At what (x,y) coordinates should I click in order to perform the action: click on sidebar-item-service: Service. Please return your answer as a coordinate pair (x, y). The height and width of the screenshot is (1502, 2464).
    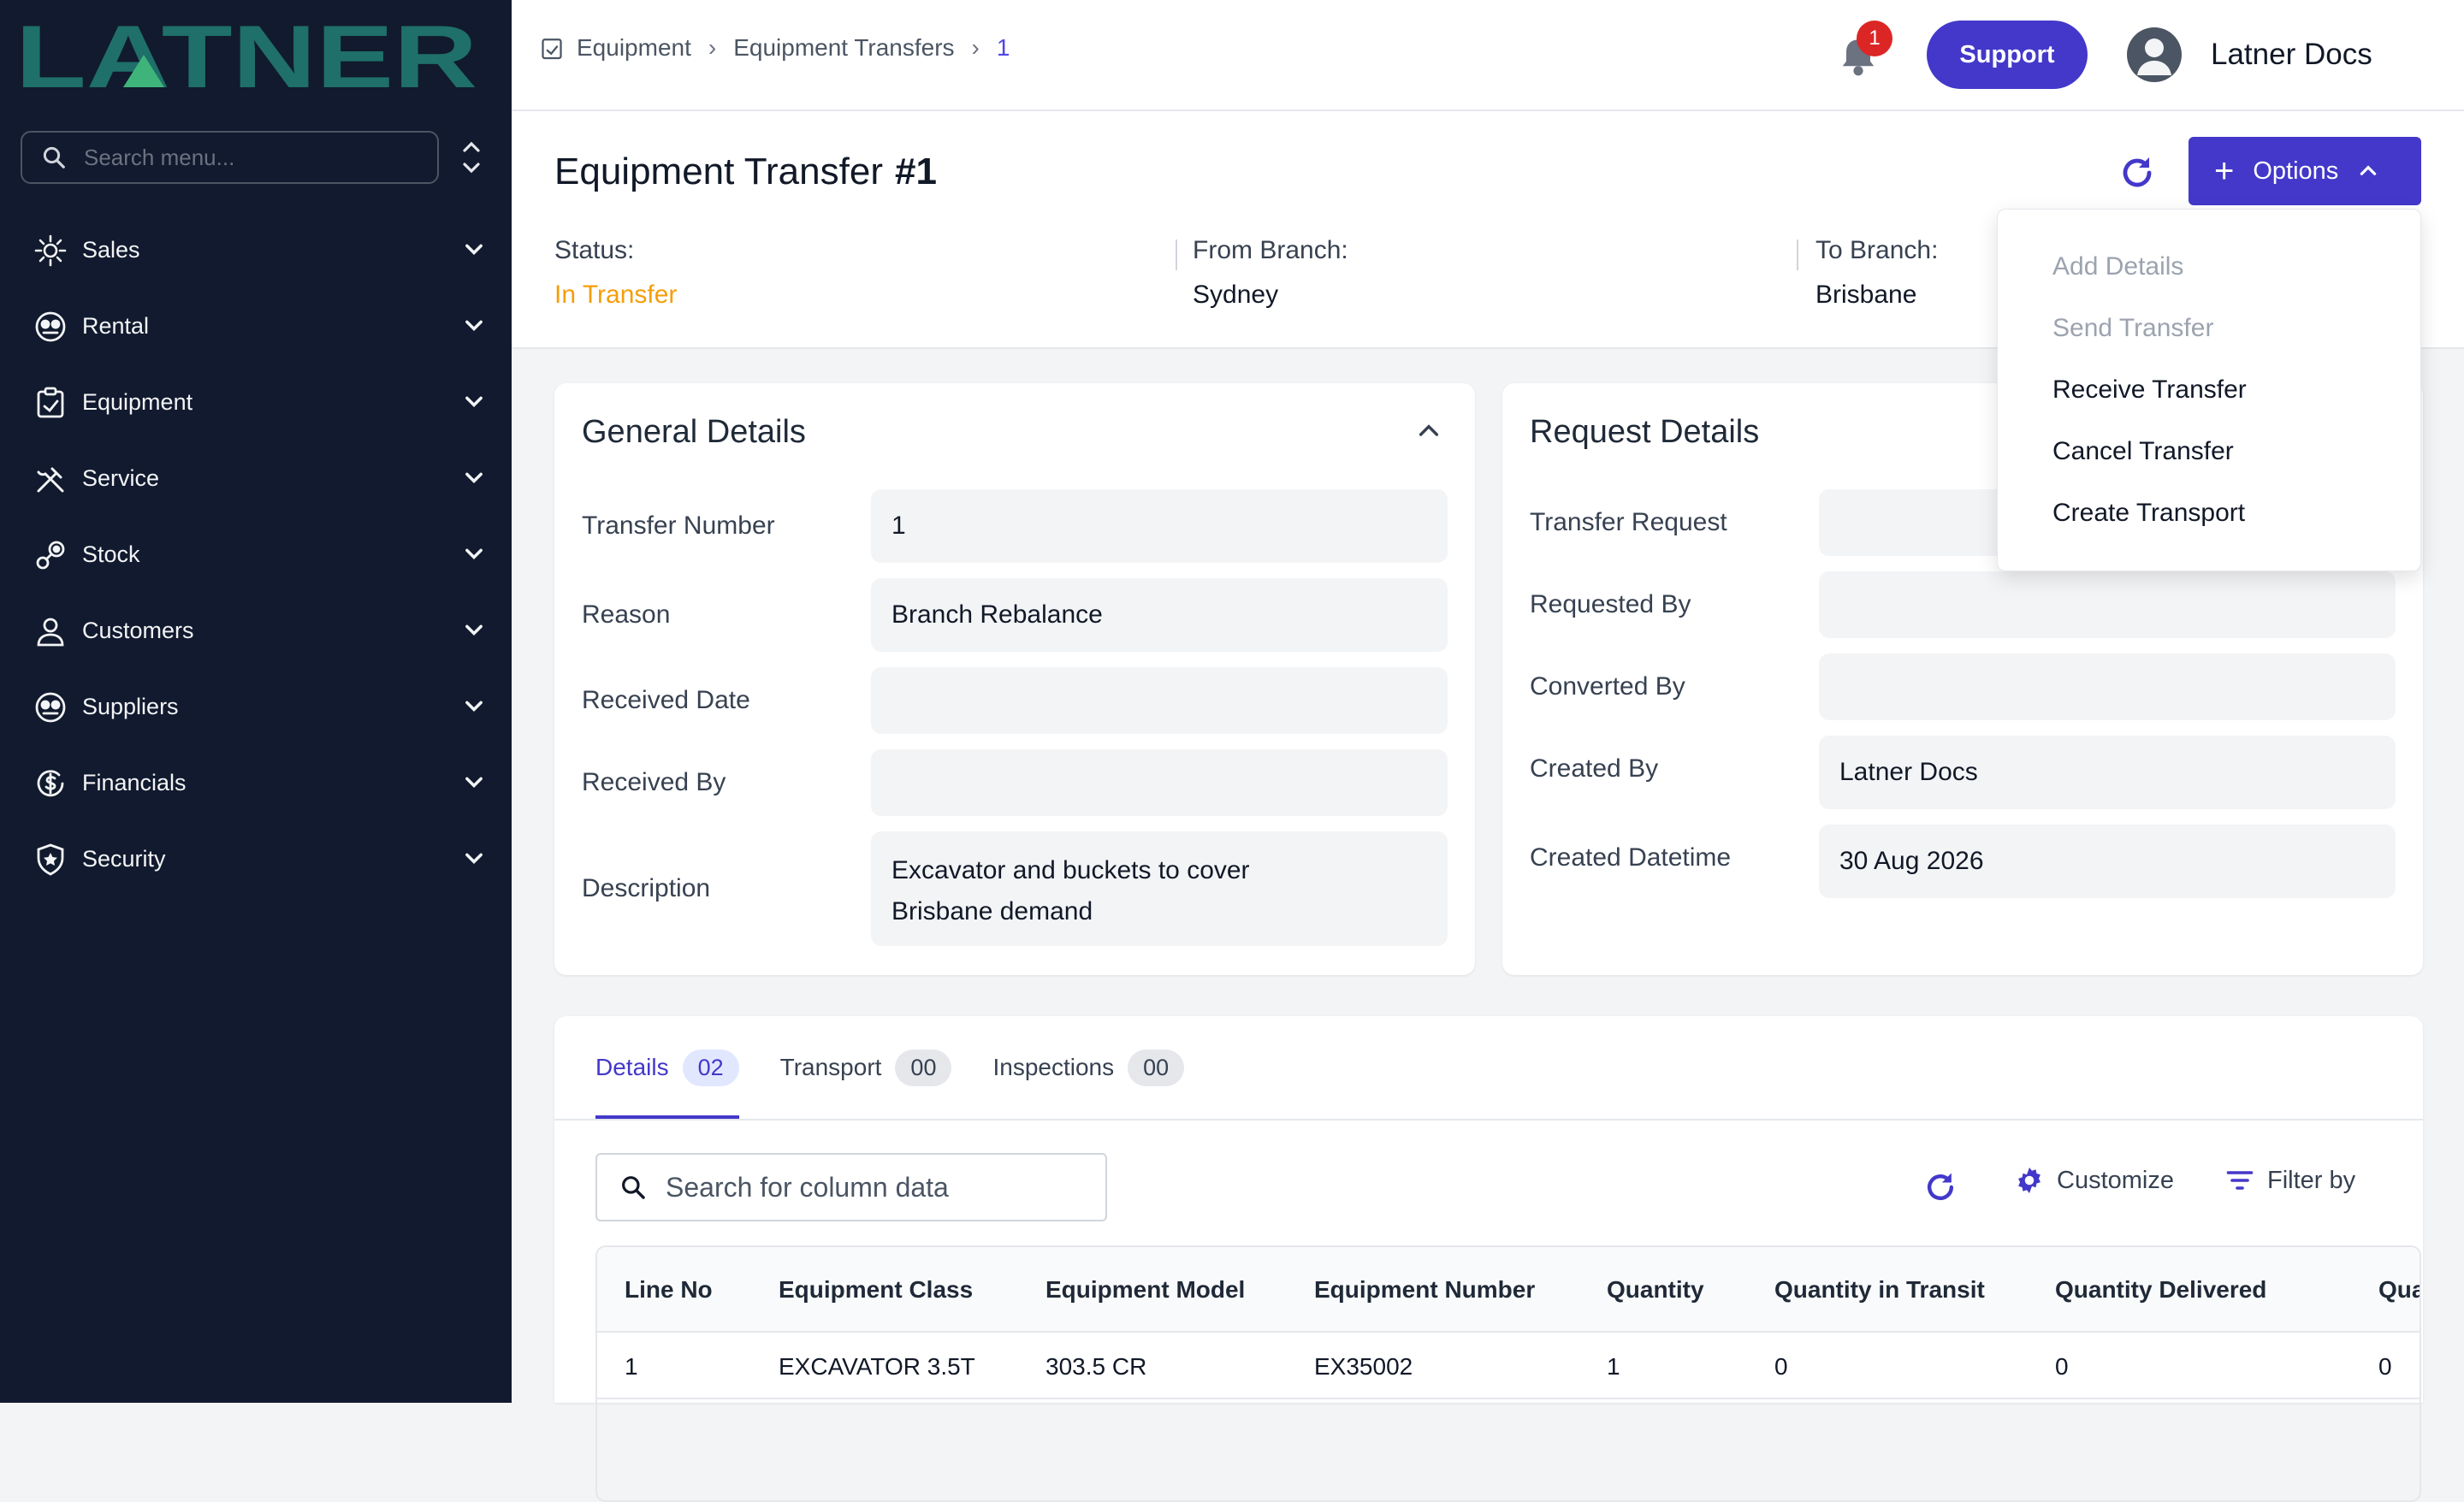
    Looking at the image, I should click on (256, 479).